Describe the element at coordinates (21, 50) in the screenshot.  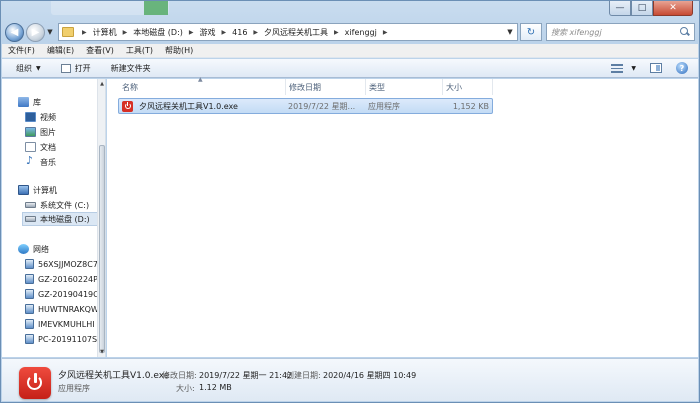
I see `menu-file: 文件(F)` at that location.